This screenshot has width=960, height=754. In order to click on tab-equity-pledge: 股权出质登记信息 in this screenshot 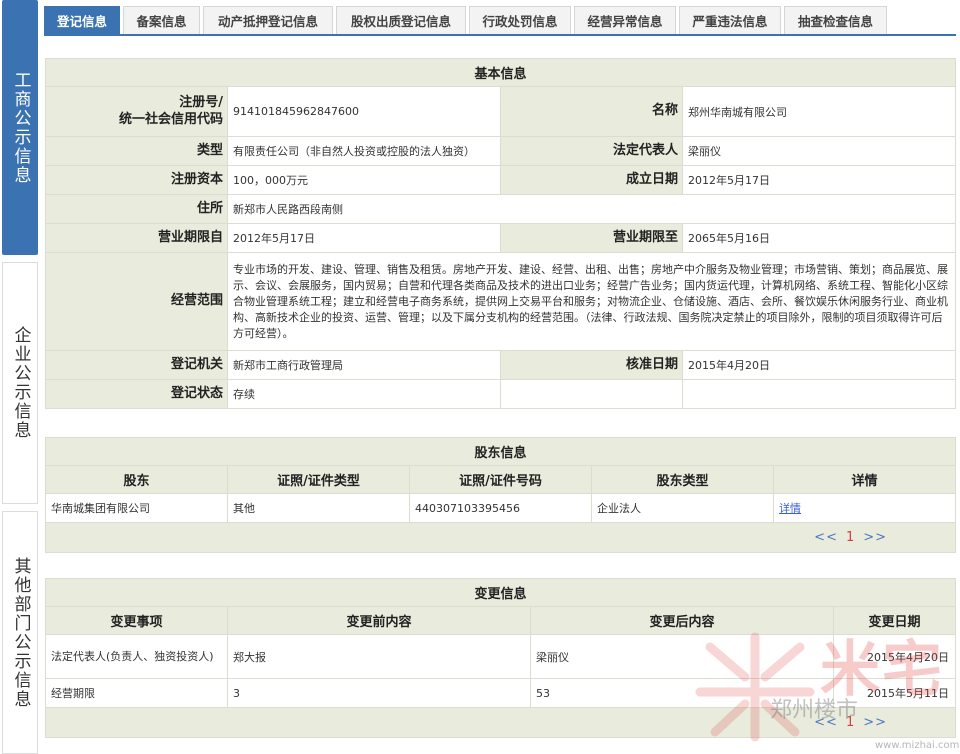, I will do `click(401, 20)`.